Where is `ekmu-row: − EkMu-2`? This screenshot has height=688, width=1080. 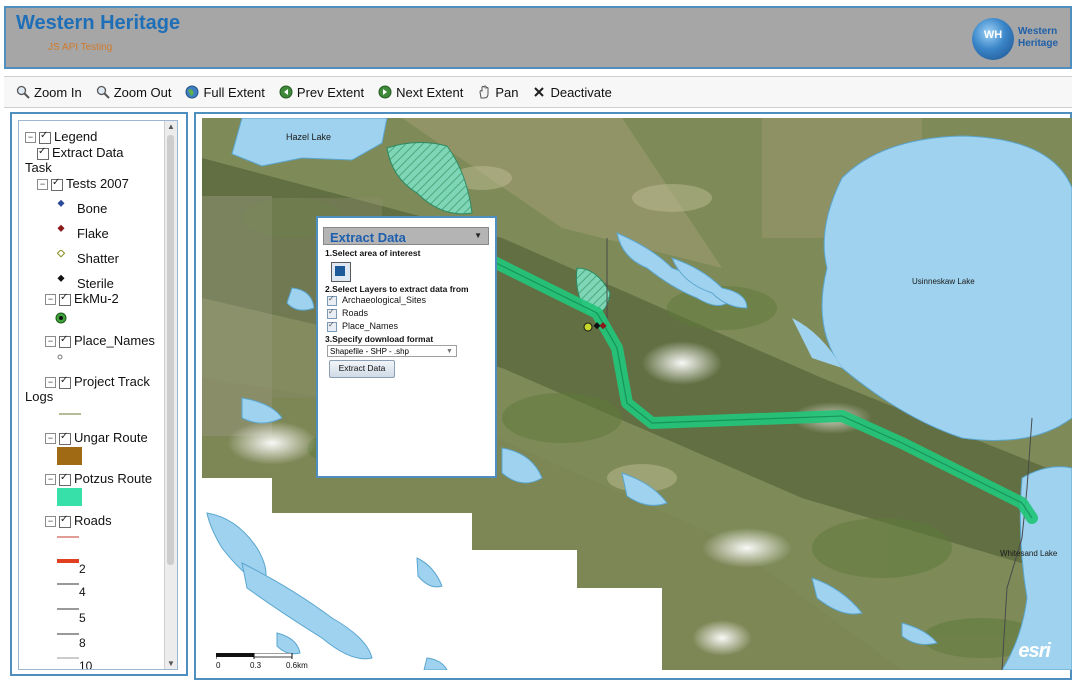 ekmu-row: − EkMu-2 is located at coordinates (82, 298).